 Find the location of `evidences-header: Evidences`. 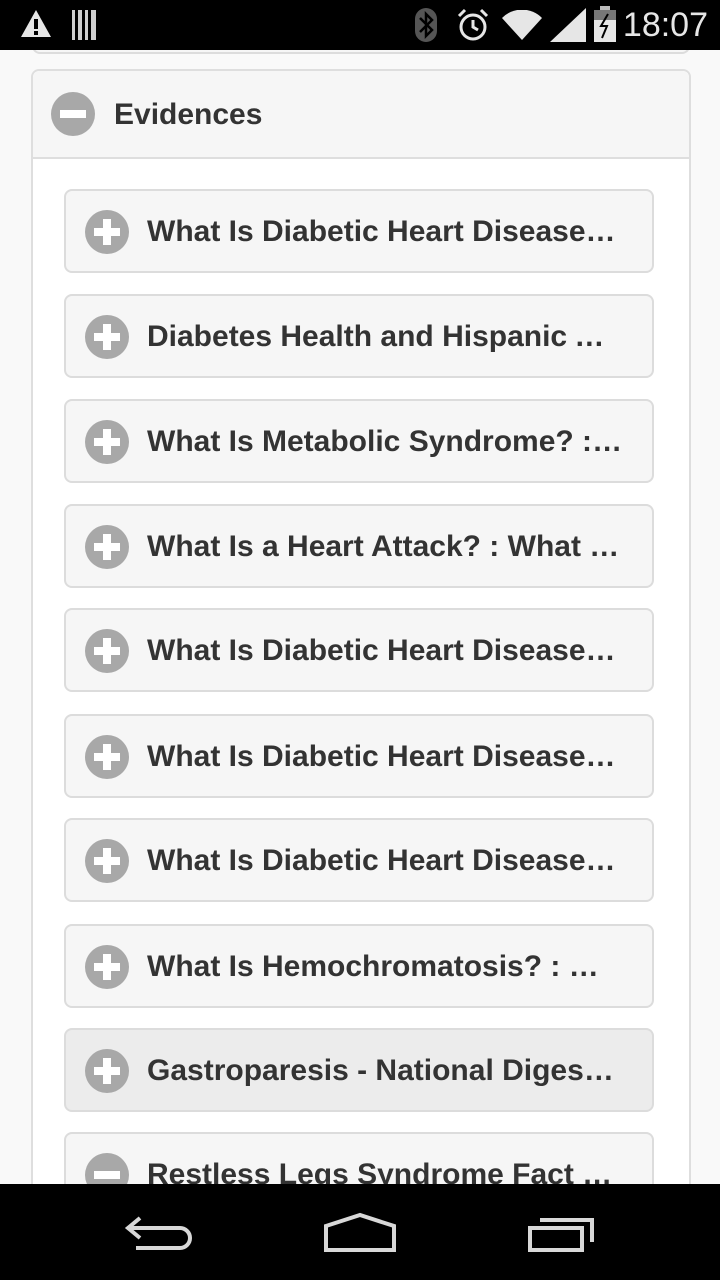

evidences-header: Evidences is located at coordinates (361, 115).